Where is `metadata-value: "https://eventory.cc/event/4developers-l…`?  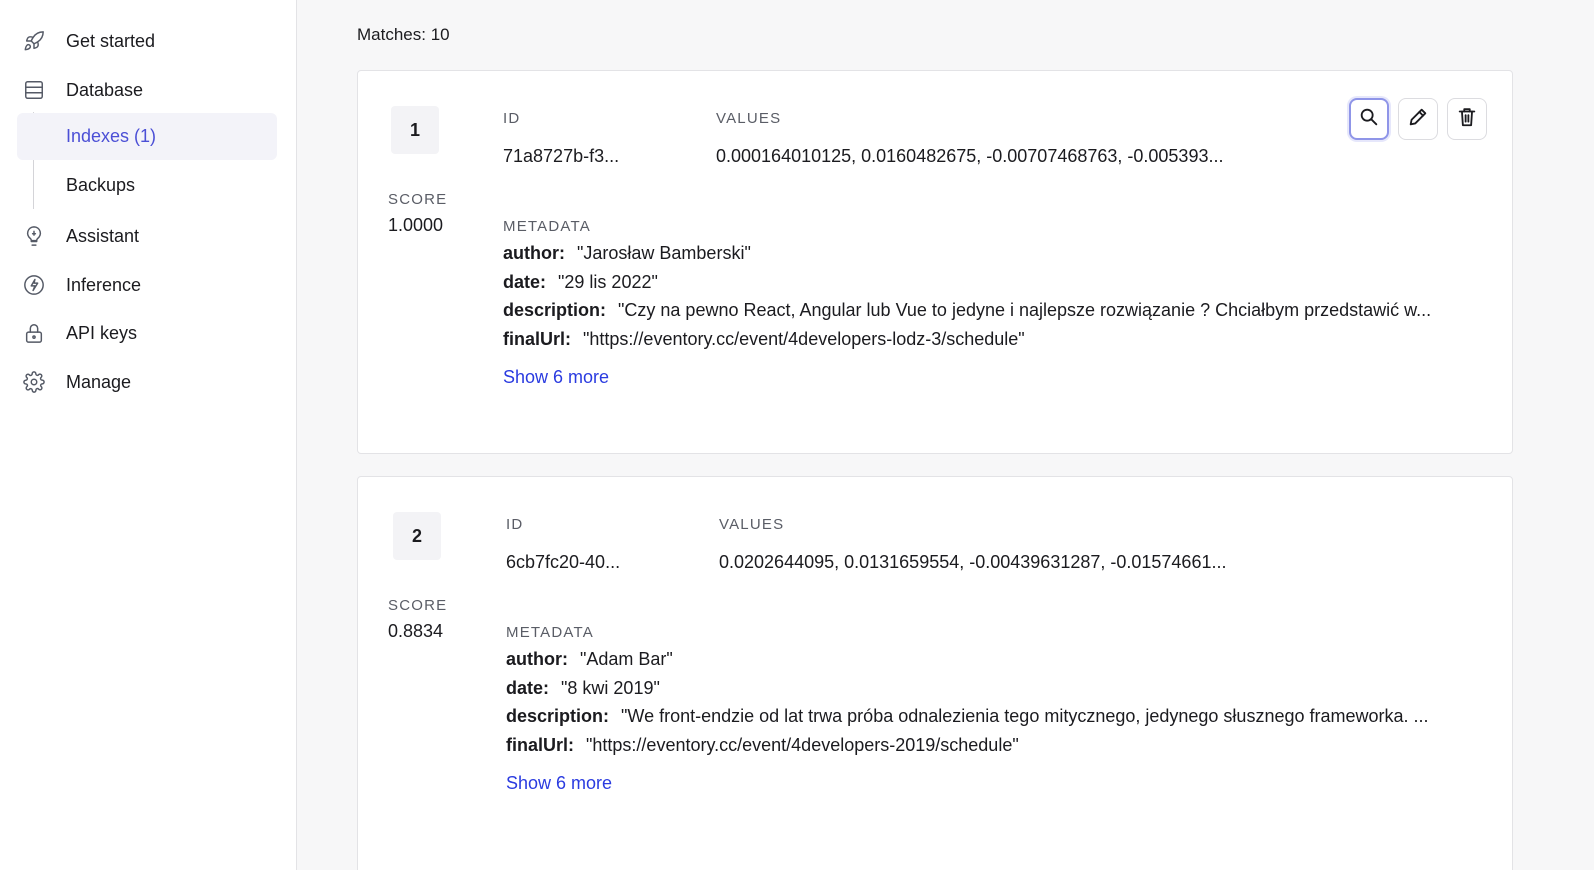
metadata-value: "https://eventory.cc/event/4developers-l… is located at coordinates (804, 339).